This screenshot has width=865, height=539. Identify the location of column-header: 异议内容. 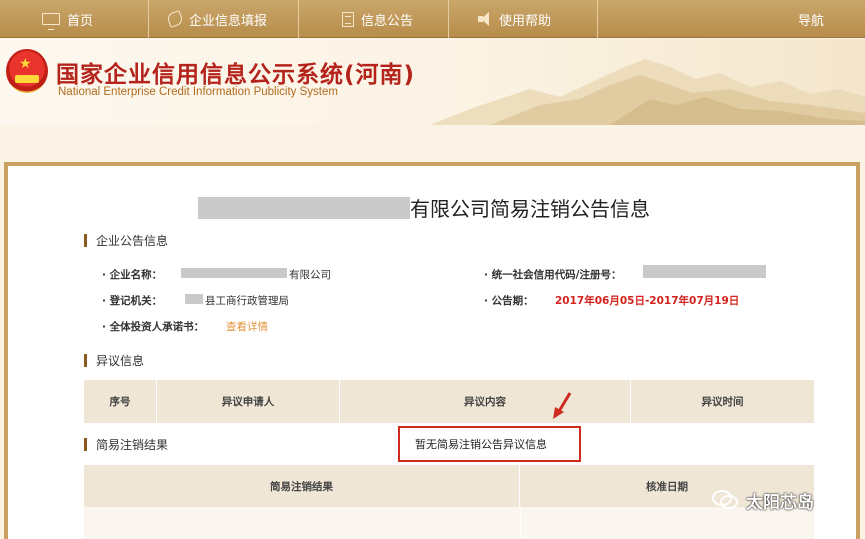
(485, 401).